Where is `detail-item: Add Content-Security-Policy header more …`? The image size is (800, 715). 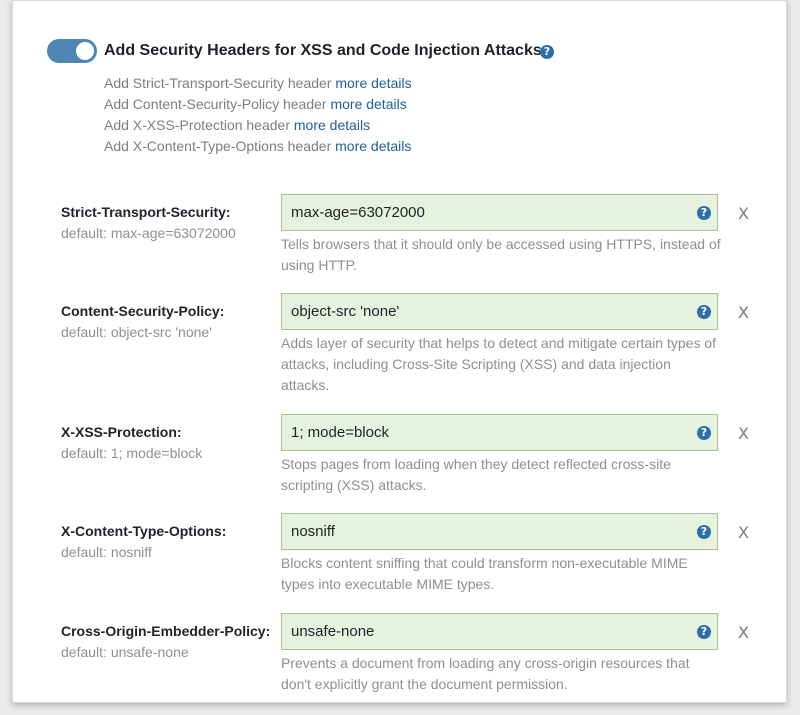
detail-item: Add Content-Security-Policy header more … is located at coordinates (258, 104).